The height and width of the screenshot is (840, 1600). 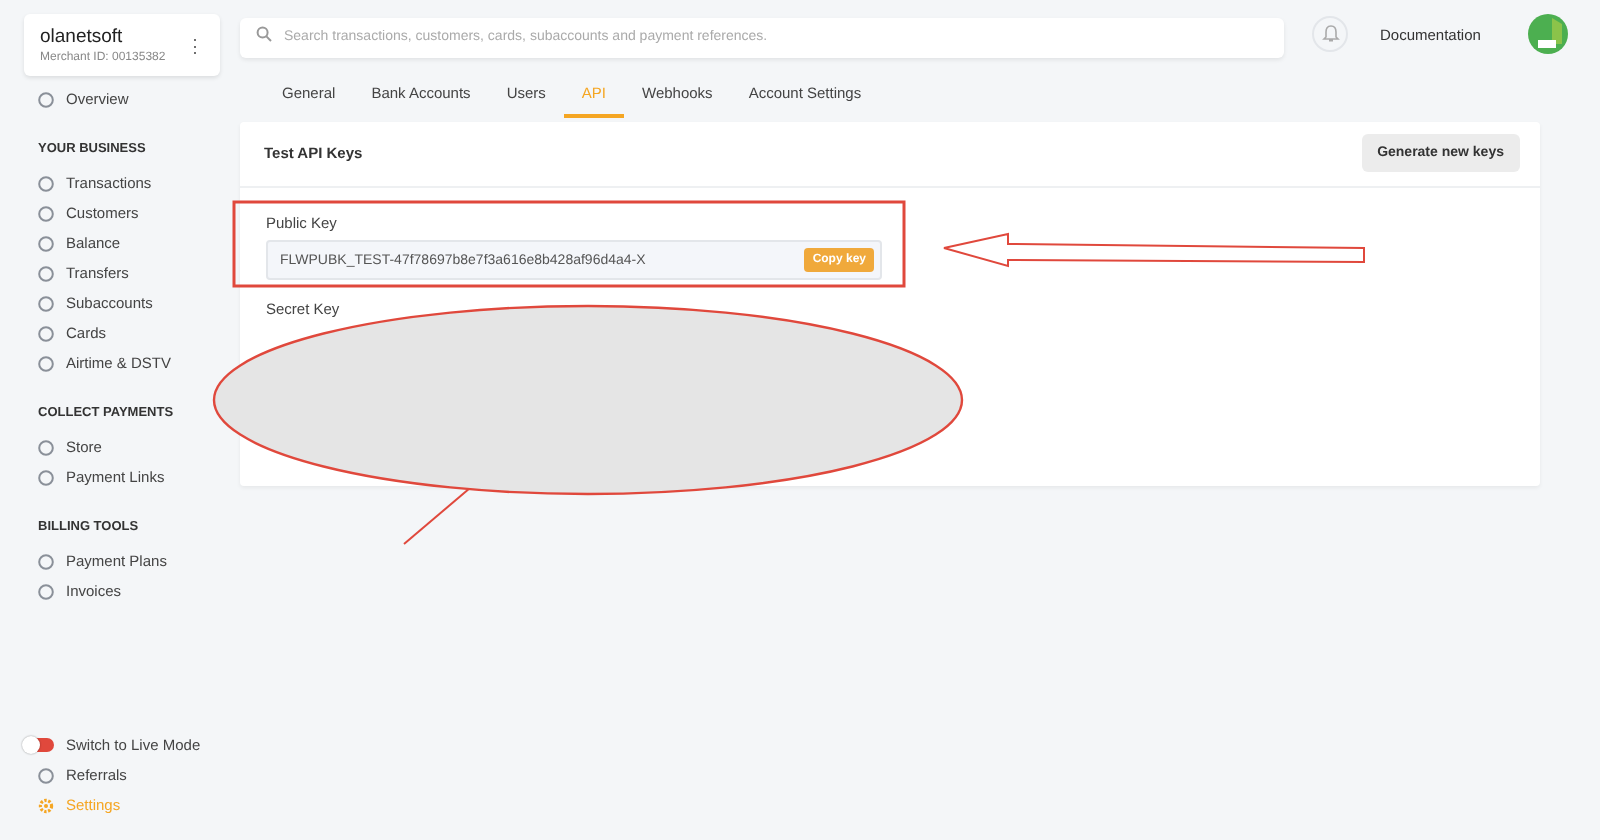 I want to click on gear-icon, so click(x=46, y=805).